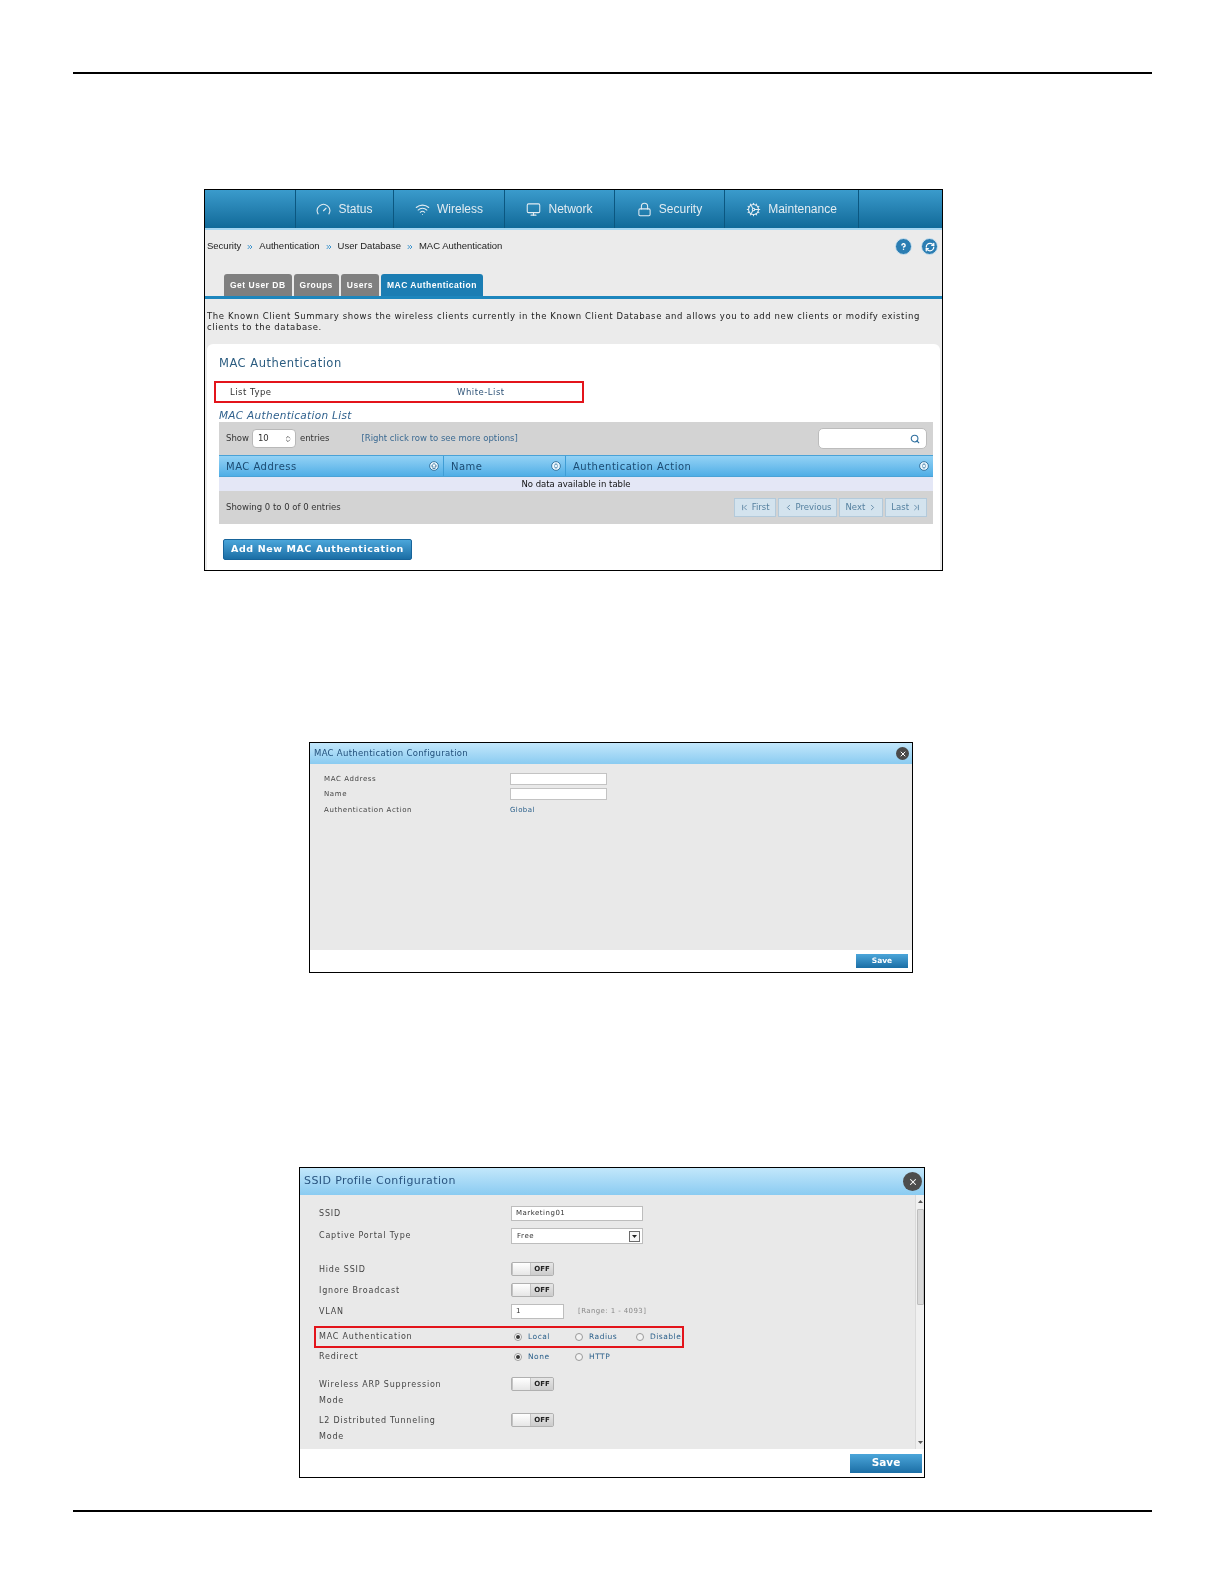  I want to click on field-label: List Type, so click(251, 392).